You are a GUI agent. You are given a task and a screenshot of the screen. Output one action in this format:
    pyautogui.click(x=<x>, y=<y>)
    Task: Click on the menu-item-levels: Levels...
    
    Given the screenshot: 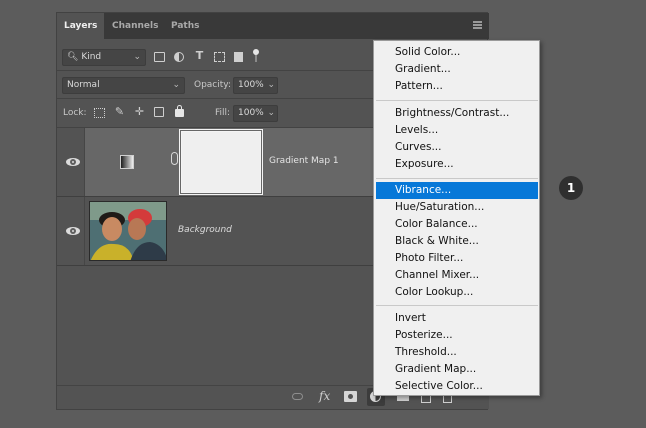 What is the action you would take?
    pyautogui.click(x=457, y=130)
    